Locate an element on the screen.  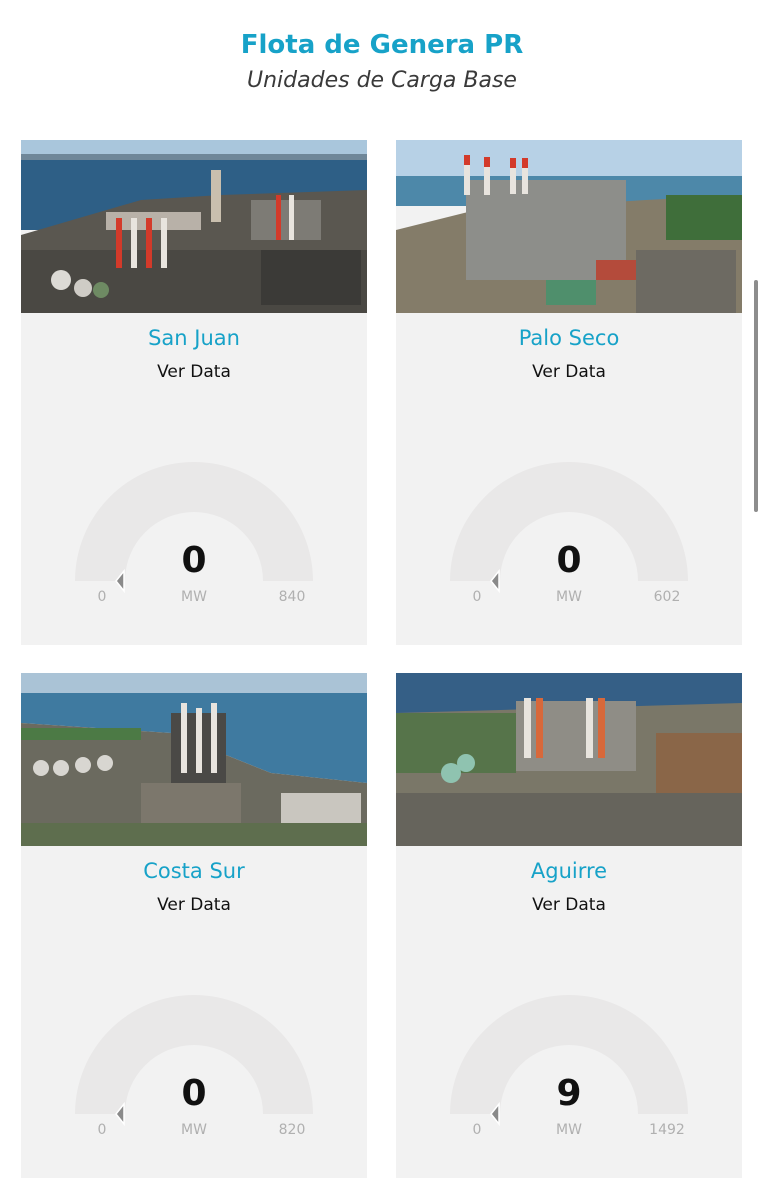
scrollbar is located at coordinates (756, 396).